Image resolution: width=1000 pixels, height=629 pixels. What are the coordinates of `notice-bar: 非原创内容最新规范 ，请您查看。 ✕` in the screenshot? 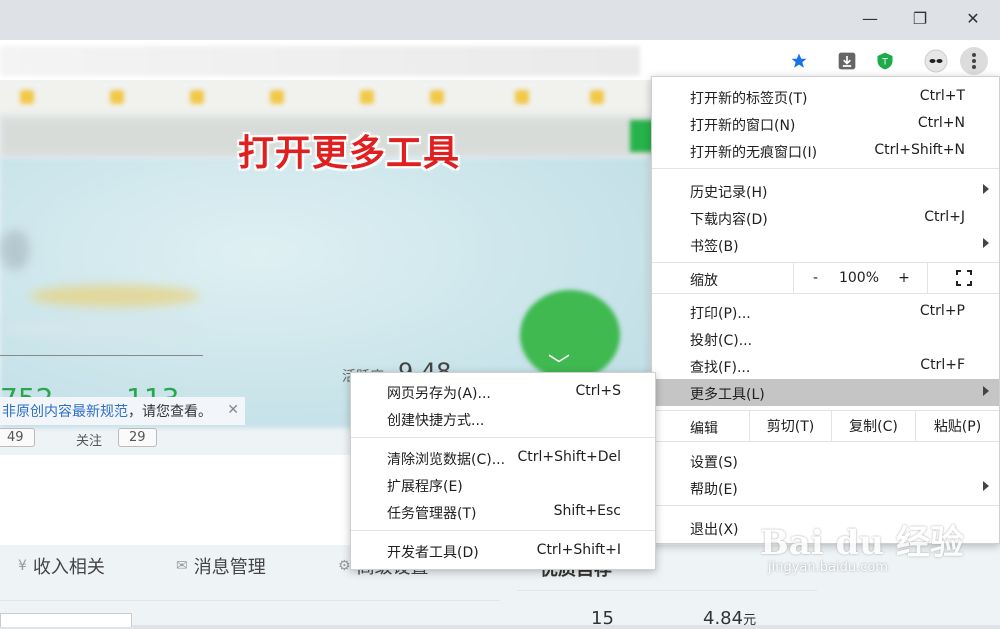 It's located at (122, 411).